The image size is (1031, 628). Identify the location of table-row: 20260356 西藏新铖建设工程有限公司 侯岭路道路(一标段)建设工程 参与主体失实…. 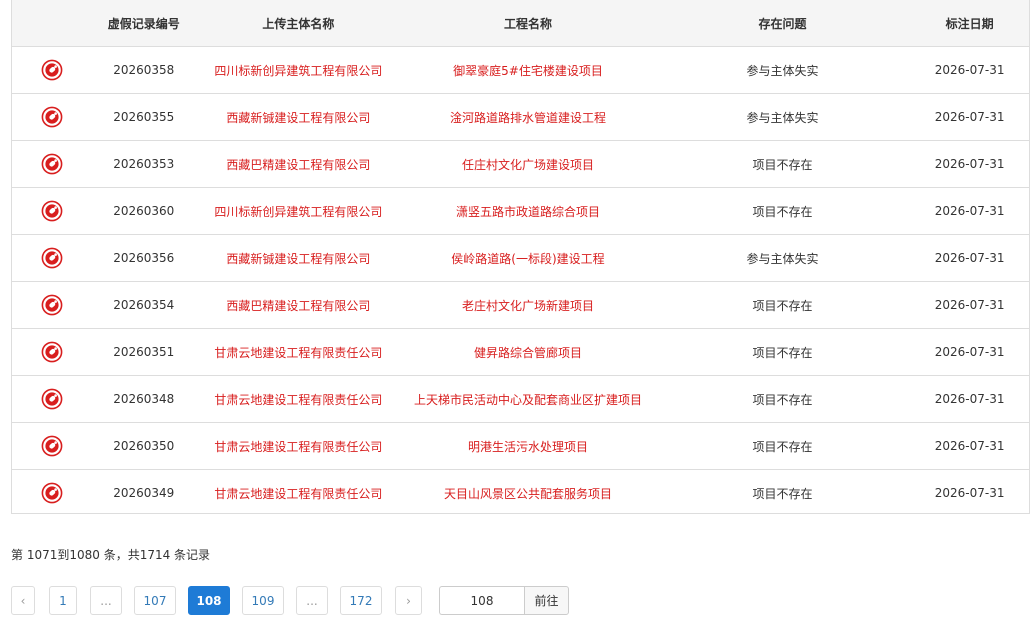
(520, 258).